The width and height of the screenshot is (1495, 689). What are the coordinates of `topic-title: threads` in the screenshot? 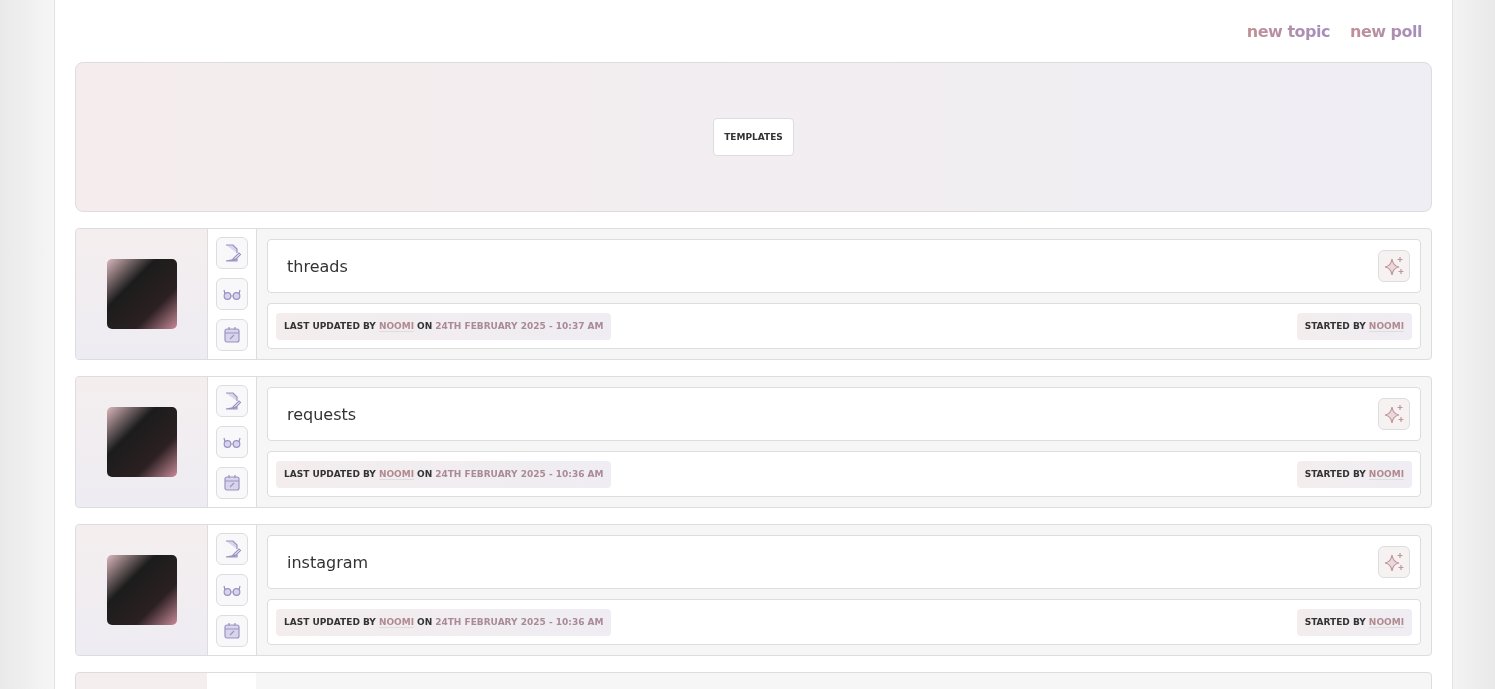 It's located at (317, 266).